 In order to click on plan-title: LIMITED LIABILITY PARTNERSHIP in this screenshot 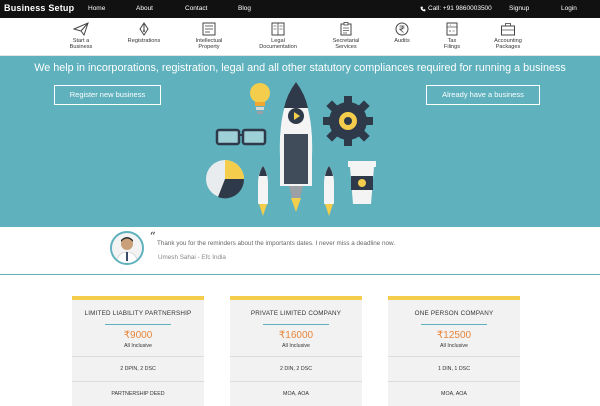, I will do `click(138, 313)`.